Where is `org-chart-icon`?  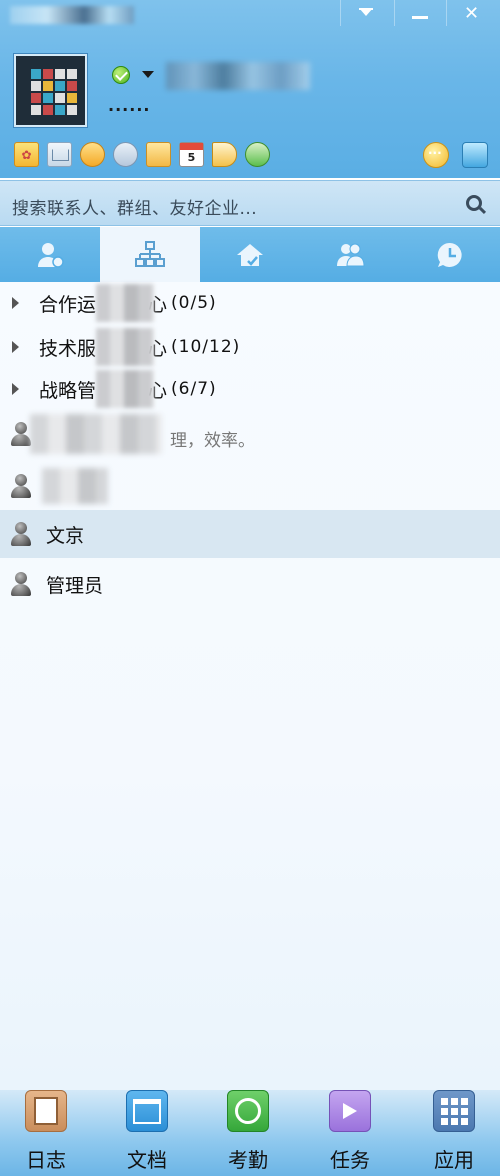
org-chart-icon is located at coordinates (150, 253).